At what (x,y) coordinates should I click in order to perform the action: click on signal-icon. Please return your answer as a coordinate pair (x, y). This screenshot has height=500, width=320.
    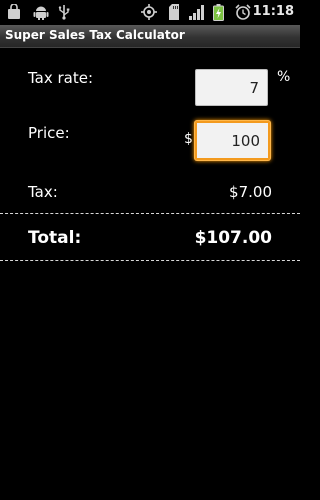
    Looking at the image, I should click on (197, 12).